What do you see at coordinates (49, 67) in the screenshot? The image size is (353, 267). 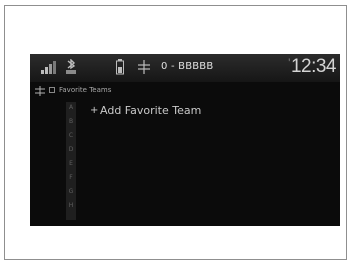 I see `phone-signal-icon` at bounding box center [49, 67].